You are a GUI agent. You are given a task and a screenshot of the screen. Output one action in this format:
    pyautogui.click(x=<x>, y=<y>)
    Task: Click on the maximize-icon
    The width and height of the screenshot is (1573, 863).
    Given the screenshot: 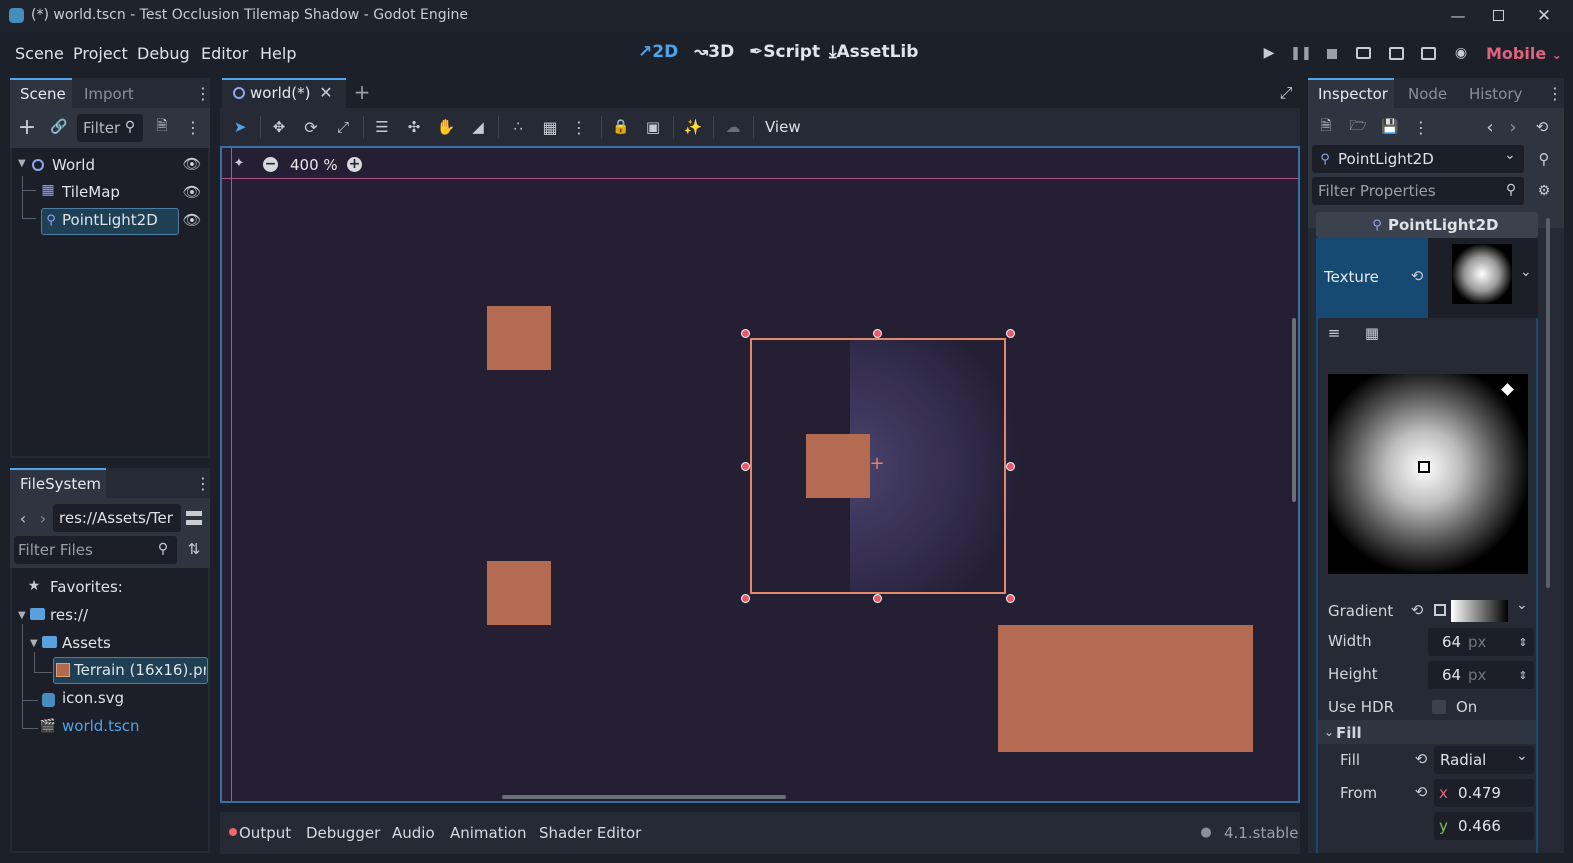 What is the action you would take?
    pyautogui.click(x=1498, y=15)
    